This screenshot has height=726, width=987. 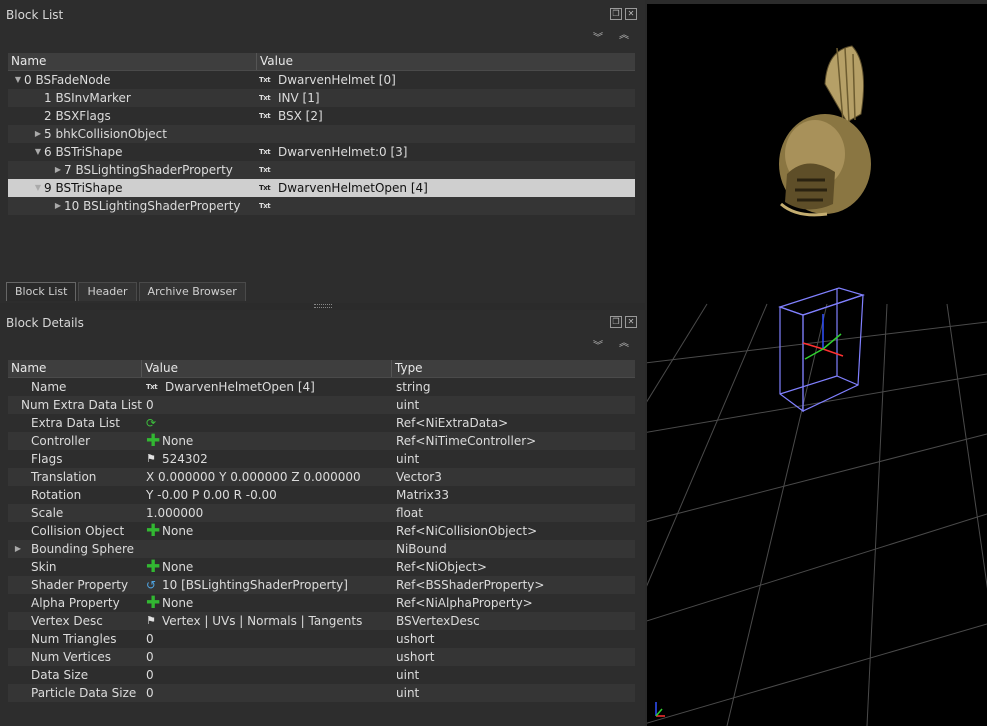 I want to click on detail-row: Num Triangles 0 ushort, so click(x=321, y=639).